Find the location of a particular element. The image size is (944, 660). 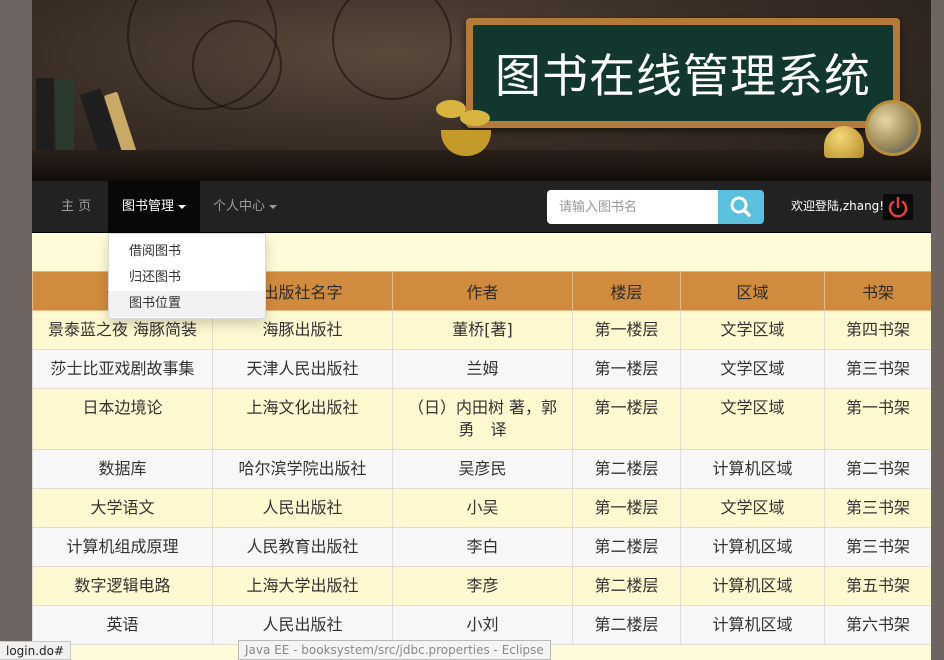

cell-shelf: 第五书架 is located at coordinates (877, 586).